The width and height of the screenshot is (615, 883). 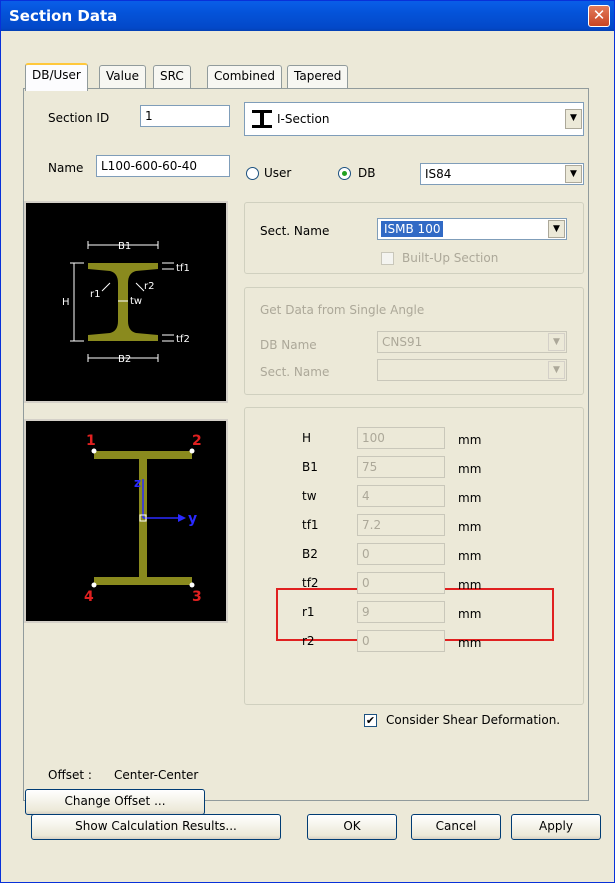 What do you see at coordinates (556, 827) in the screenshot?
I see `apply-button: Apply` at bounding box center [556, 827].